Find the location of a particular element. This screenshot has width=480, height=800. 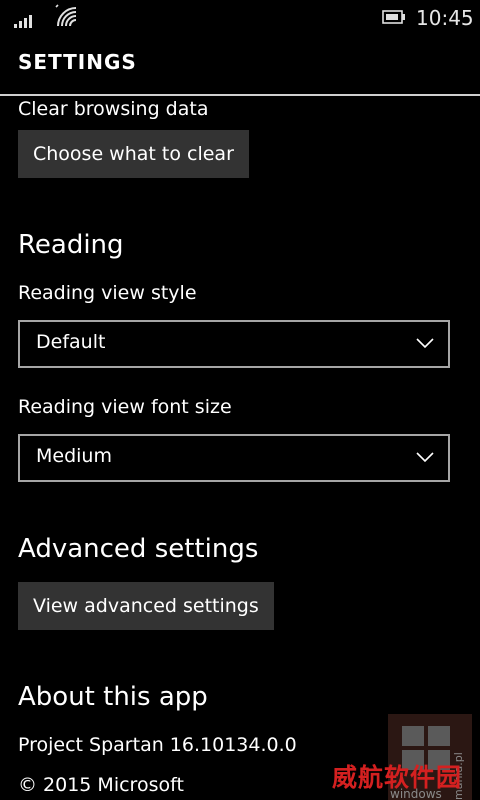

about-heading: About this app is located at coordinates (113, 697).